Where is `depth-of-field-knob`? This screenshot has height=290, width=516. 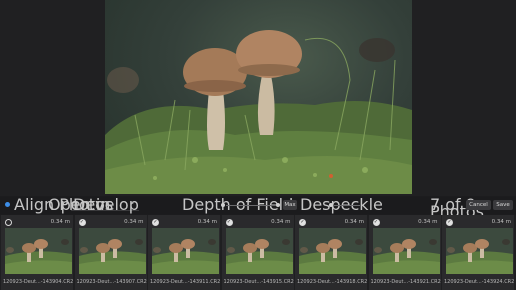 depth-of-field-knob is located at coordinates (223, 205).